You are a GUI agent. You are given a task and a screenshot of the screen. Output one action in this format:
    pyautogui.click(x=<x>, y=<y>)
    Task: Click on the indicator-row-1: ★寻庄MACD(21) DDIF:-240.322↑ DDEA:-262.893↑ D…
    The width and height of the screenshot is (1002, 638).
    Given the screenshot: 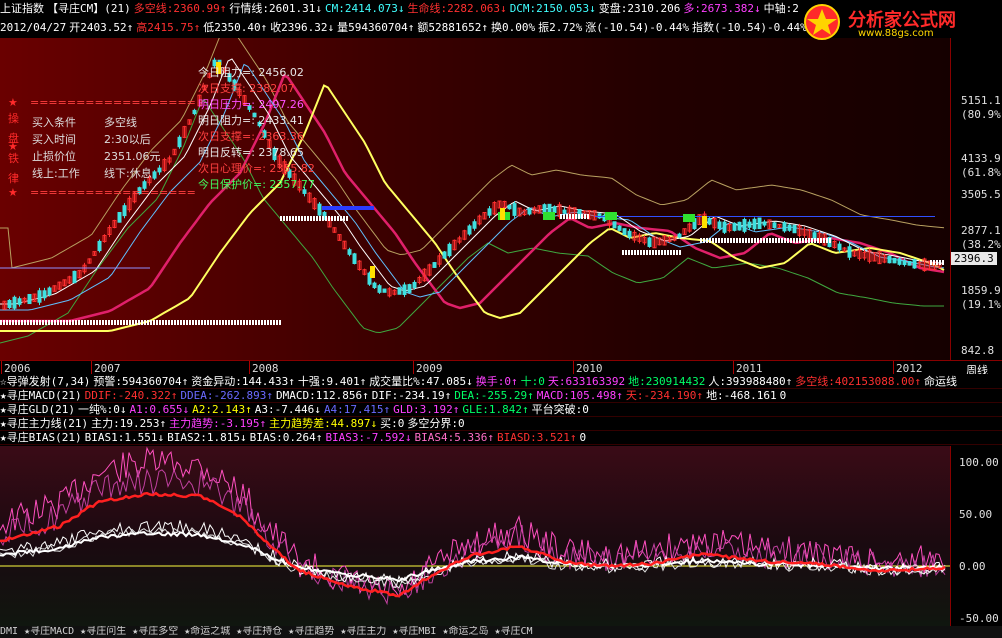 What is the action you would take?
    pyautogui.click(x=501, y=396)
    